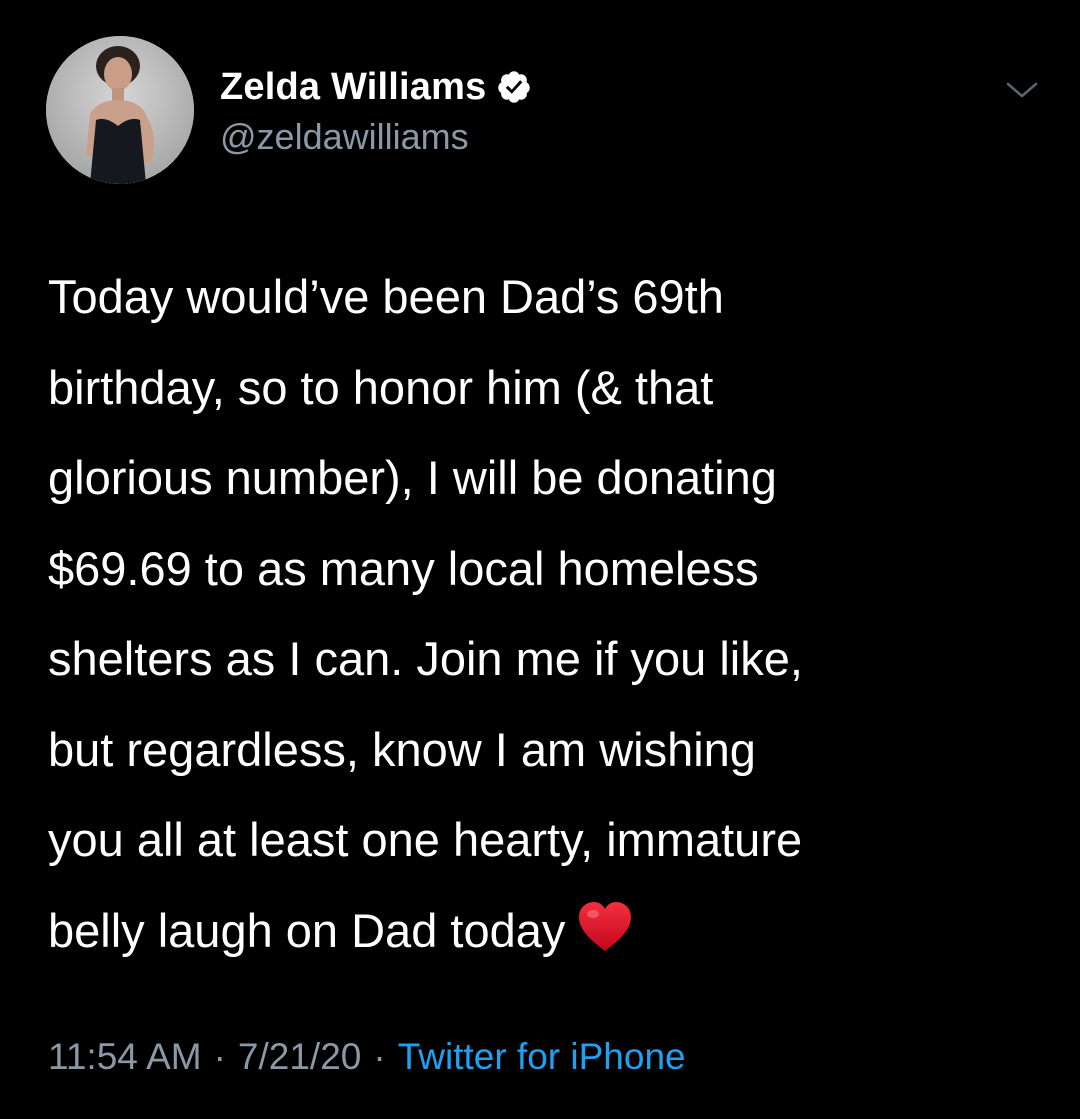  I want to click on tweet-text-line: but regardless, know I am wishing, so click(402, 749).